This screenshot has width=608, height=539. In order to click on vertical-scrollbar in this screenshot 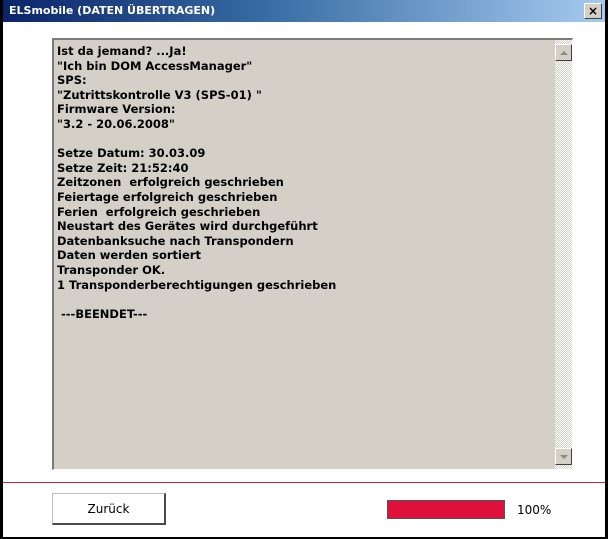, I will do `click(563, 254)`.